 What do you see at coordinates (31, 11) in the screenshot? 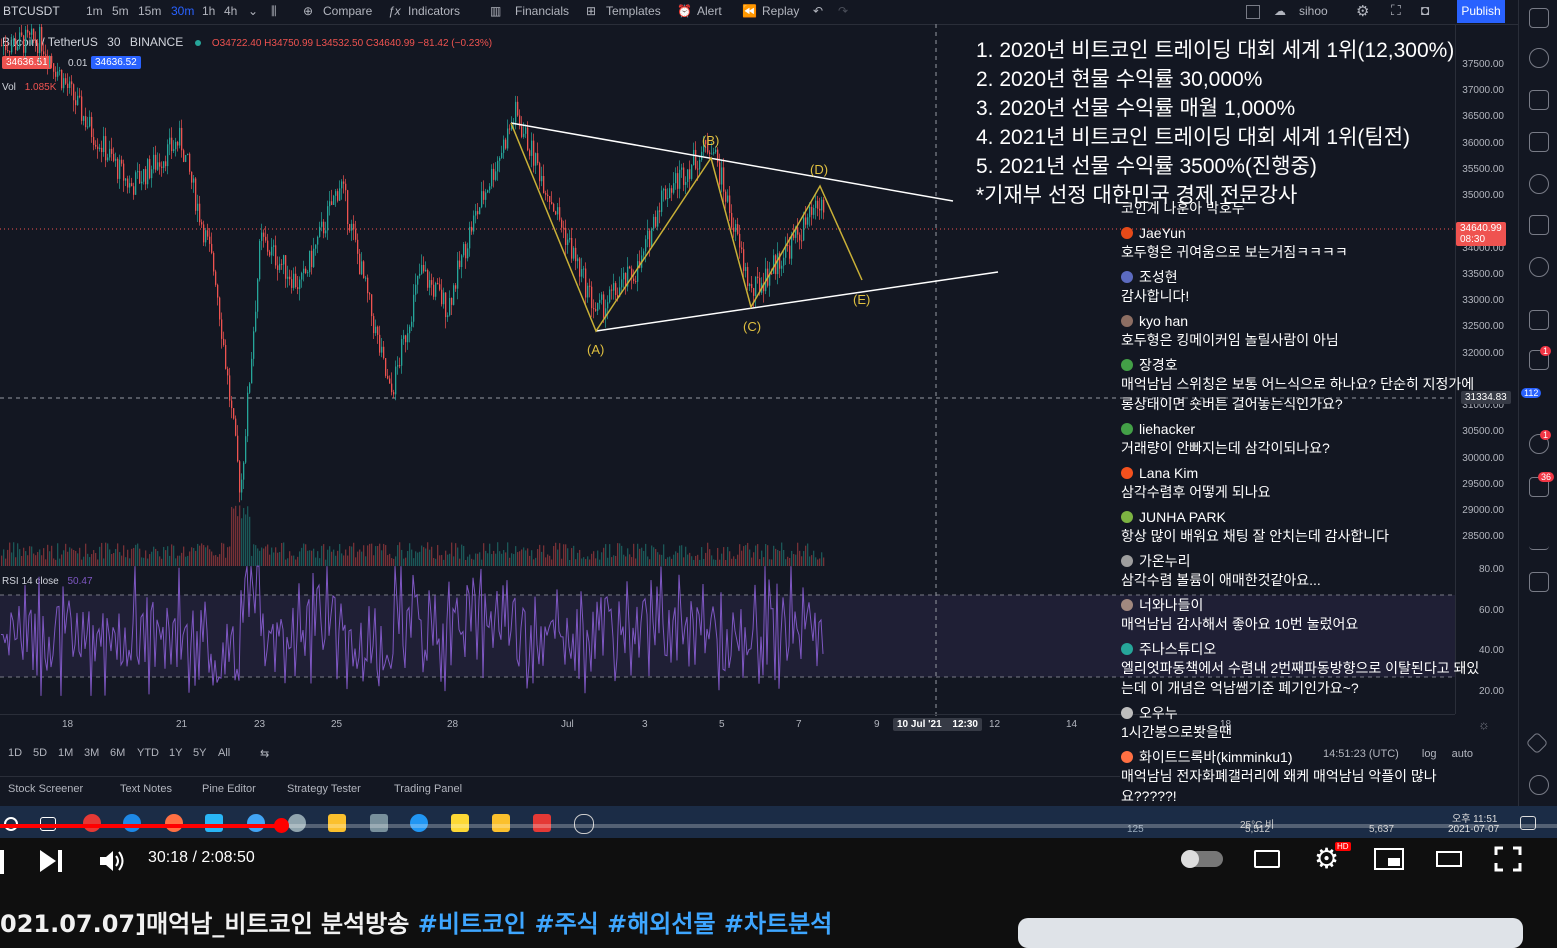
I see `symbol-search: BTCUSDT` at bounding box center [31, 11].